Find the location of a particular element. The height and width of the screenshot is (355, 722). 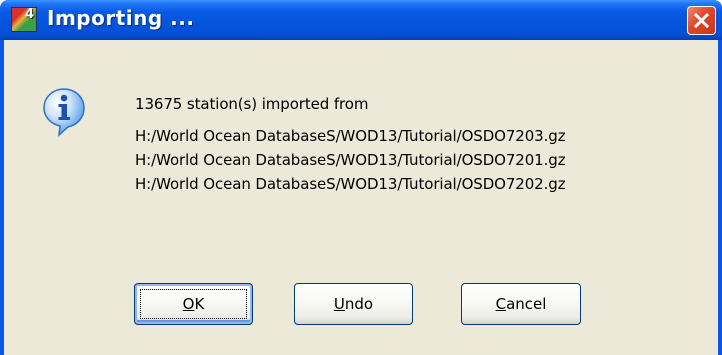

app-icon: 4 is located at coordinates (24, 19).